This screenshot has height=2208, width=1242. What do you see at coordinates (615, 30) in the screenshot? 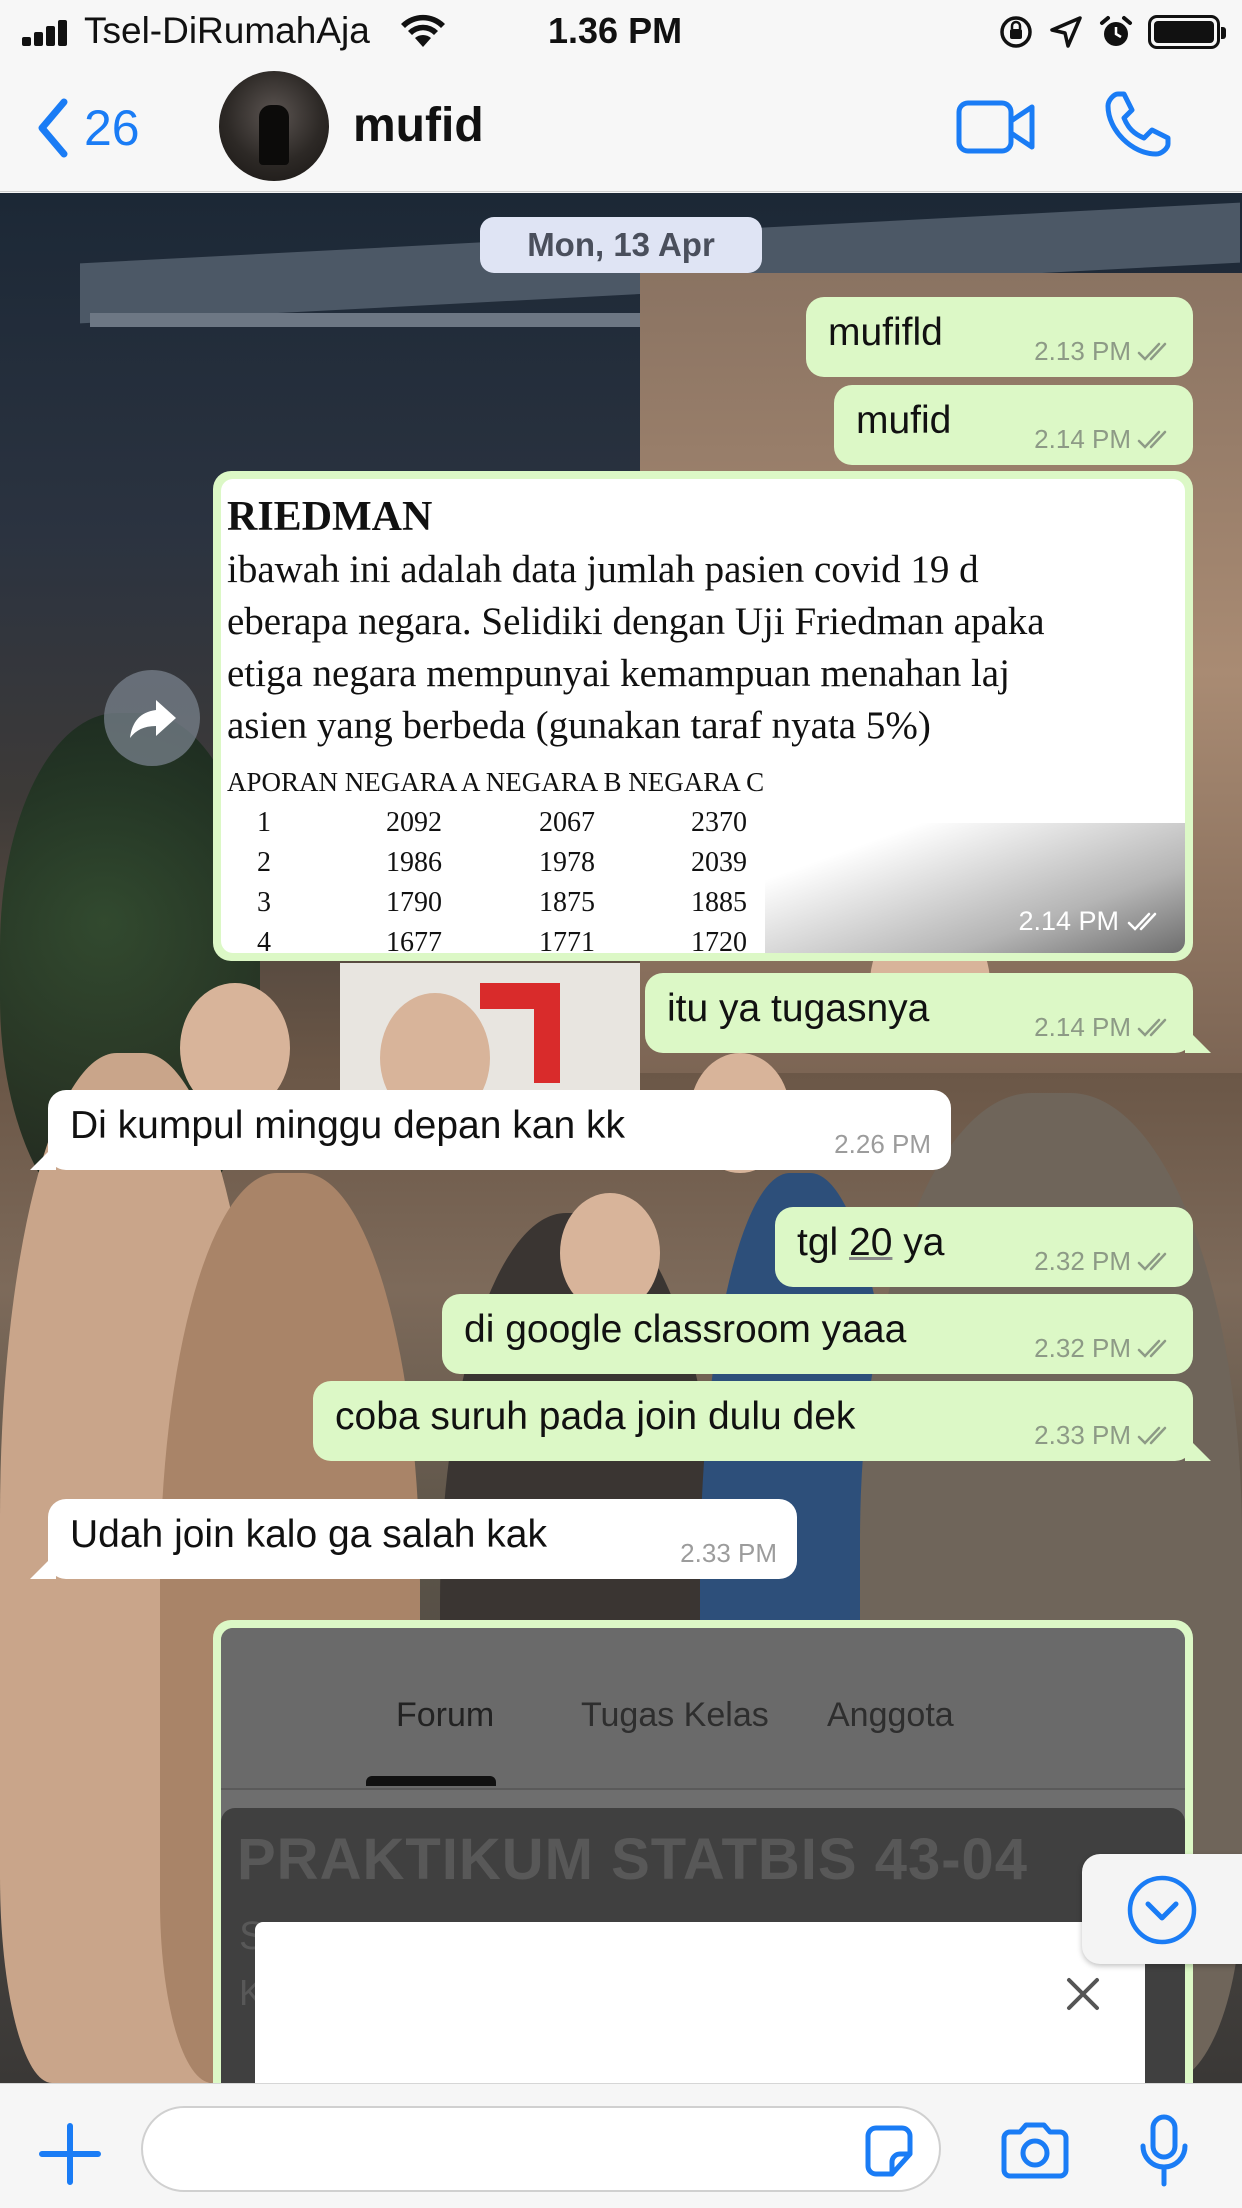
I see `clock-time: 1.36 PM` at bounding box center [615, 30].